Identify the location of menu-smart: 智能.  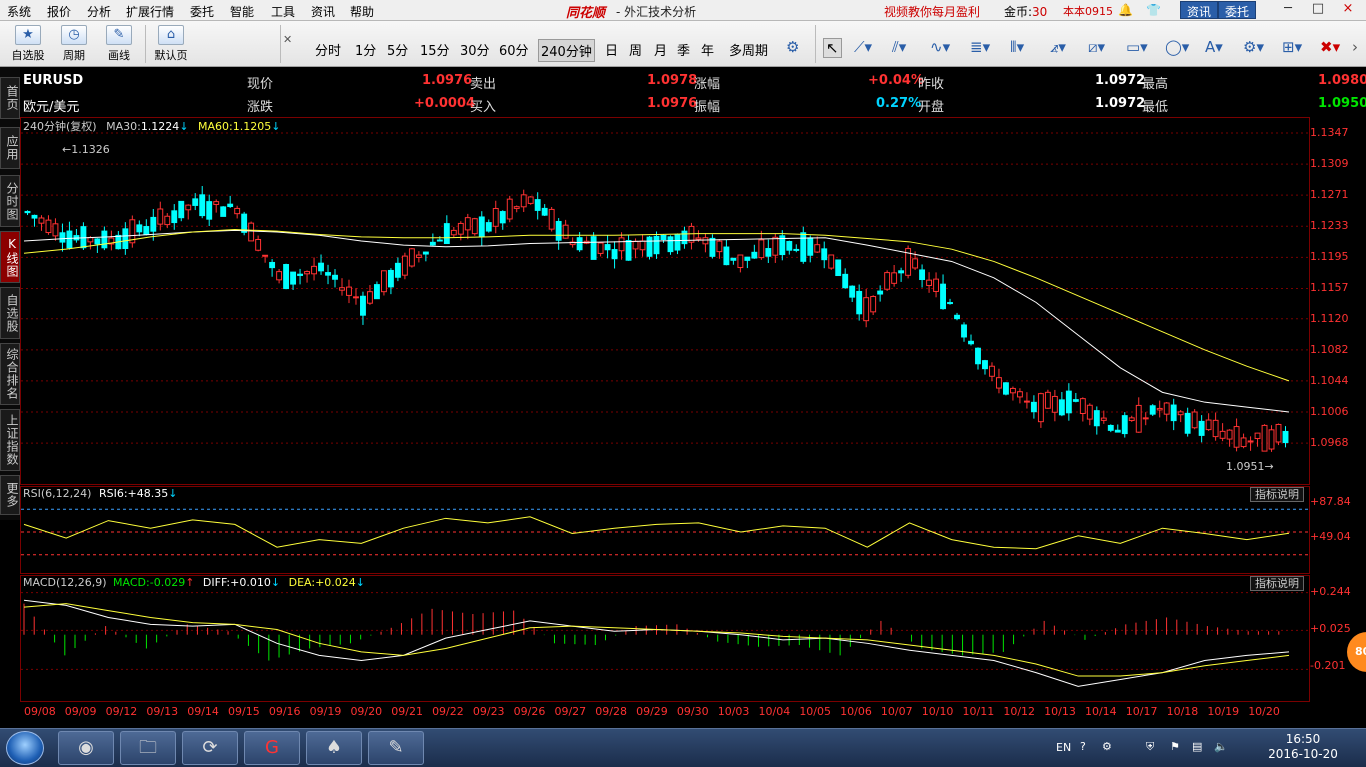
(242, 11).